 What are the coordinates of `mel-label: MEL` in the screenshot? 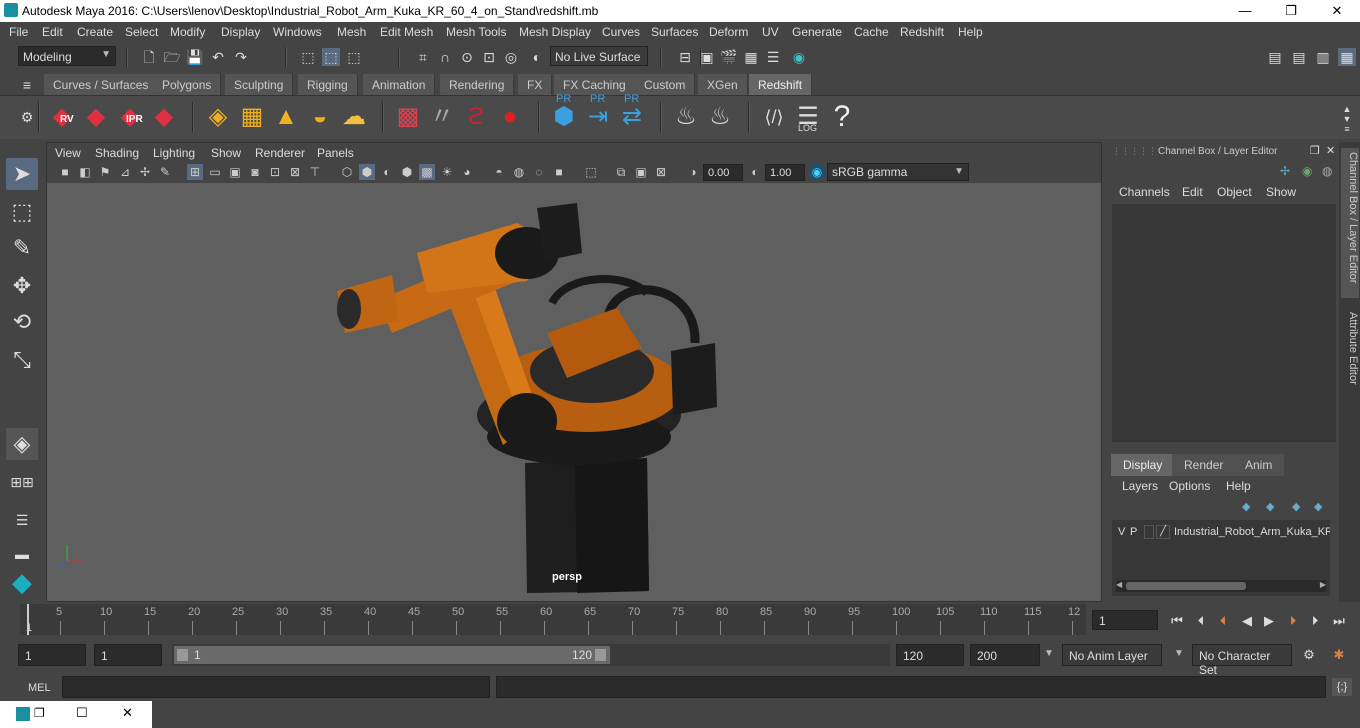 It's located at (39, 688).